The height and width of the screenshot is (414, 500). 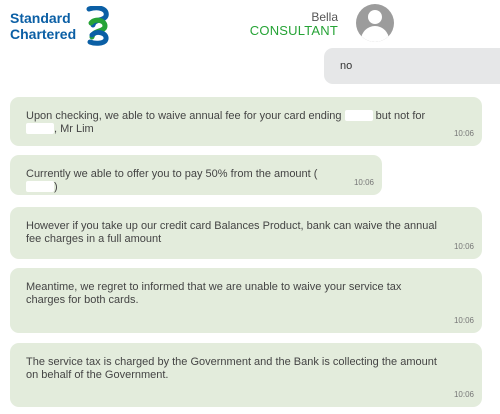 I want to click on standard-chartered-logo: Standard Chartered, so click(x=65, y=26).